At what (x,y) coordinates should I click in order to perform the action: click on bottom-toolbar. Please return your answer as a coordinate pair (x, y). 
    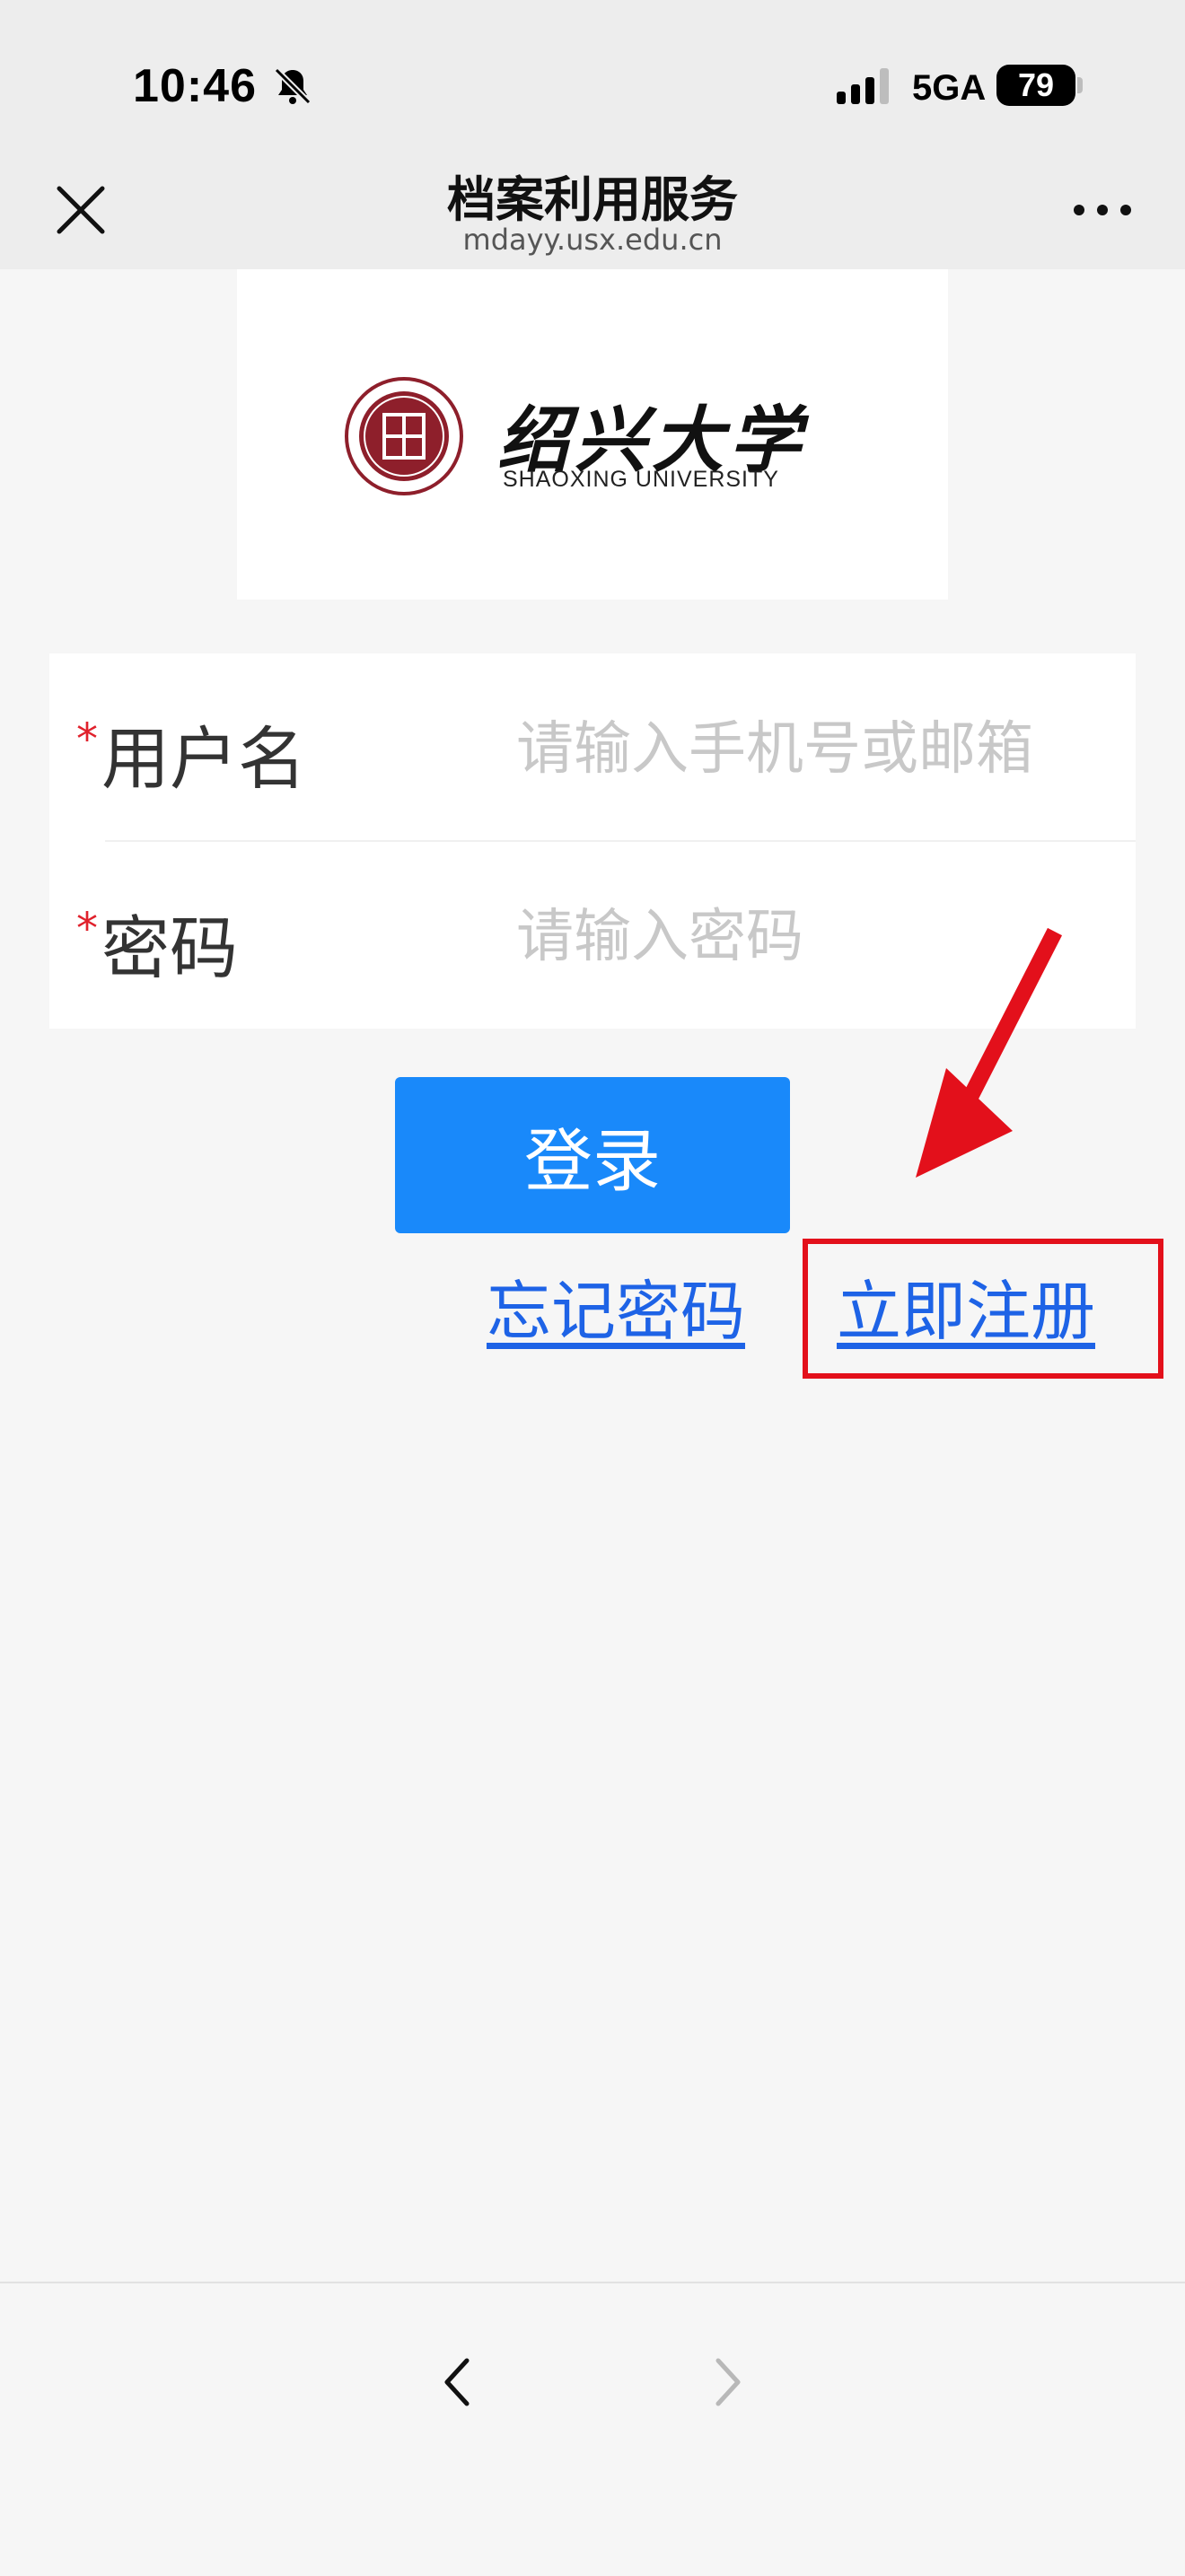
    Looking at the image, I should click on (592, 2429).